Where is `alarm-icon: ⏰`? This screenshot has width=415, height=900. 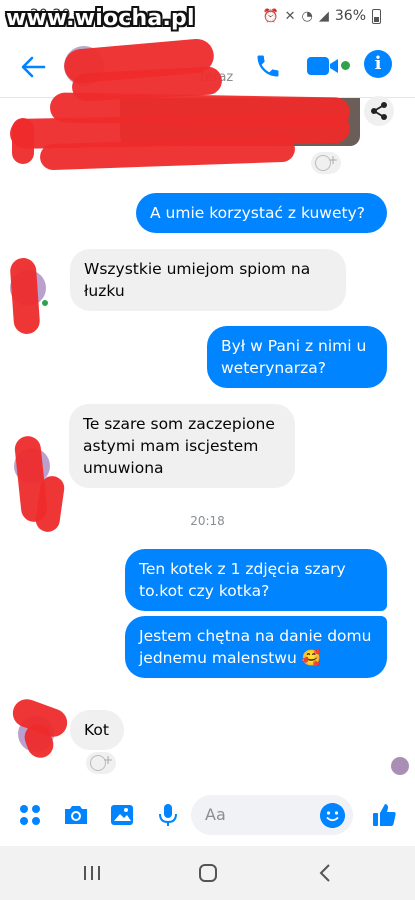 alarm-icon: ⏰ is located at coordinates (270, 16).